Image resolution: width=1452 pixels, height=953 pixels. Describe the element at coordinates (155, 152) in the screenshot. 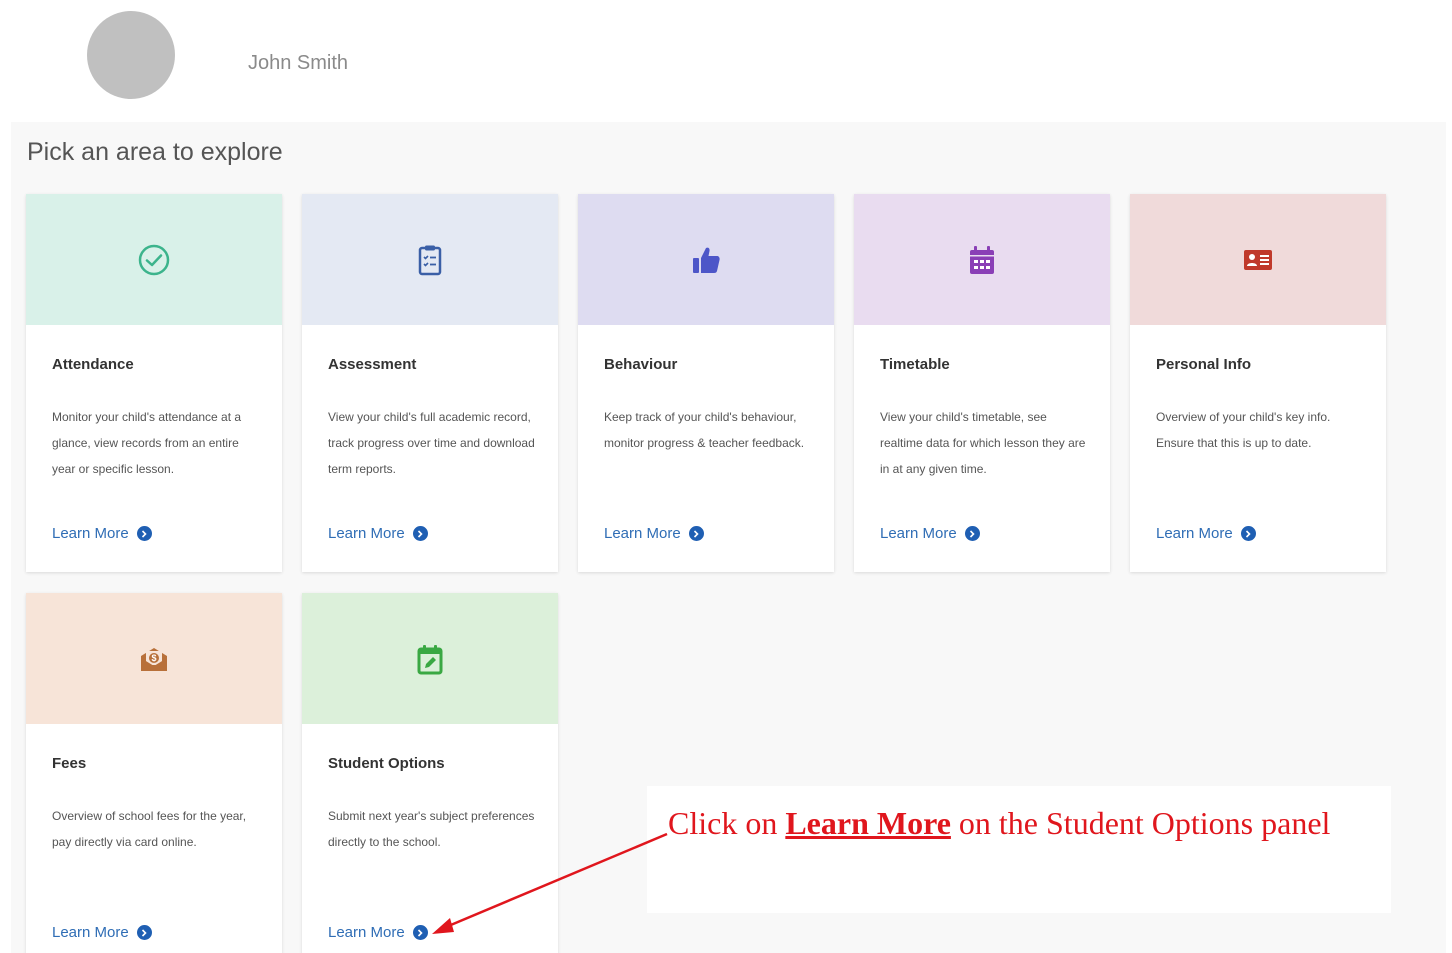

I see `panel-title: Pick an area to explore` at that location.